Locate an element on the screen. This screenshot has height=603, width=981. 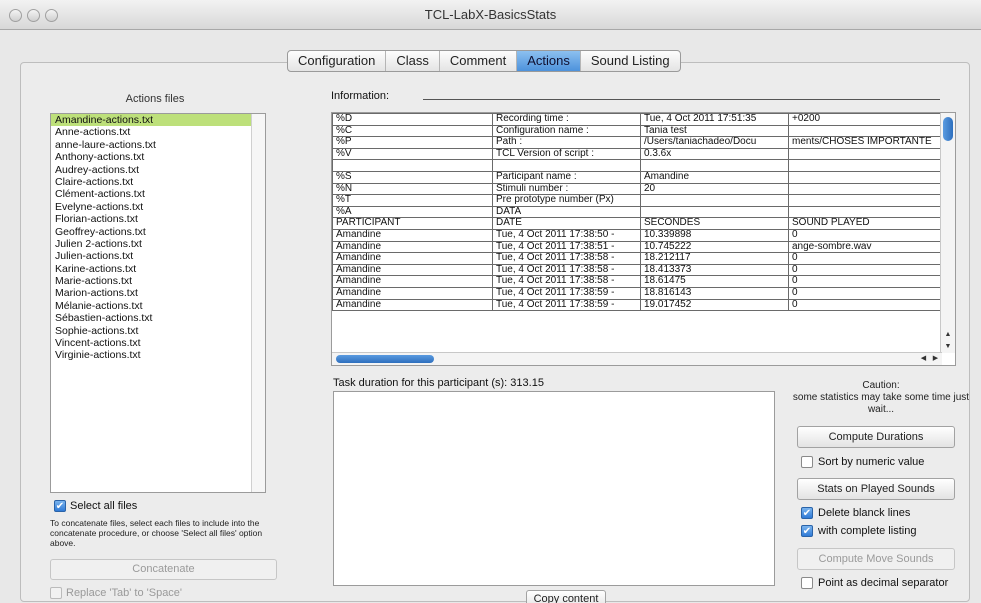
tab-comment: Comment is located at coordinates (479, 61).